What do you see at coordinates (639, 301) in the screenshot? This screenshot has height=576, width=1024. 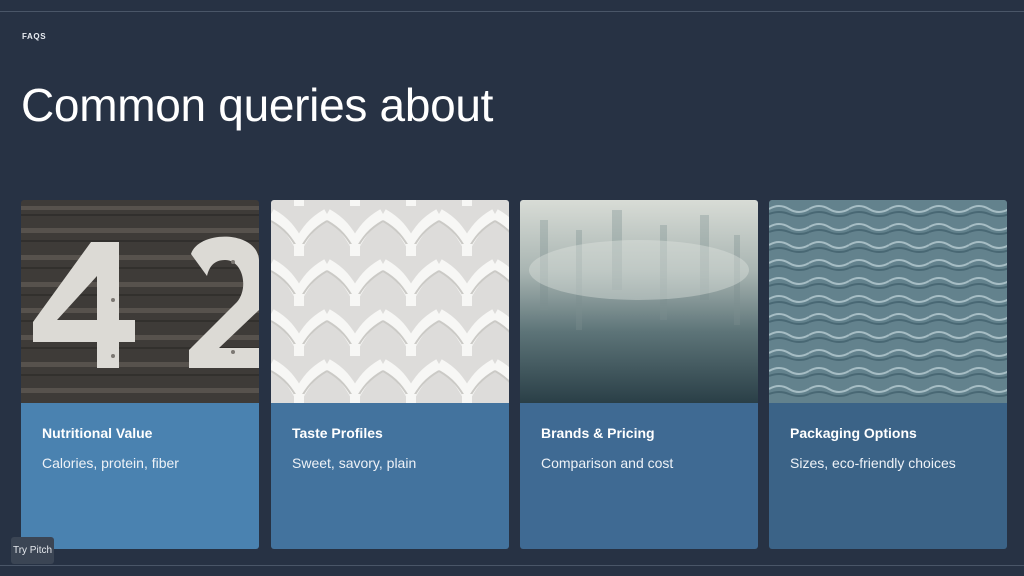 I see `misty-fog-image` at bounding box center [639, 301].